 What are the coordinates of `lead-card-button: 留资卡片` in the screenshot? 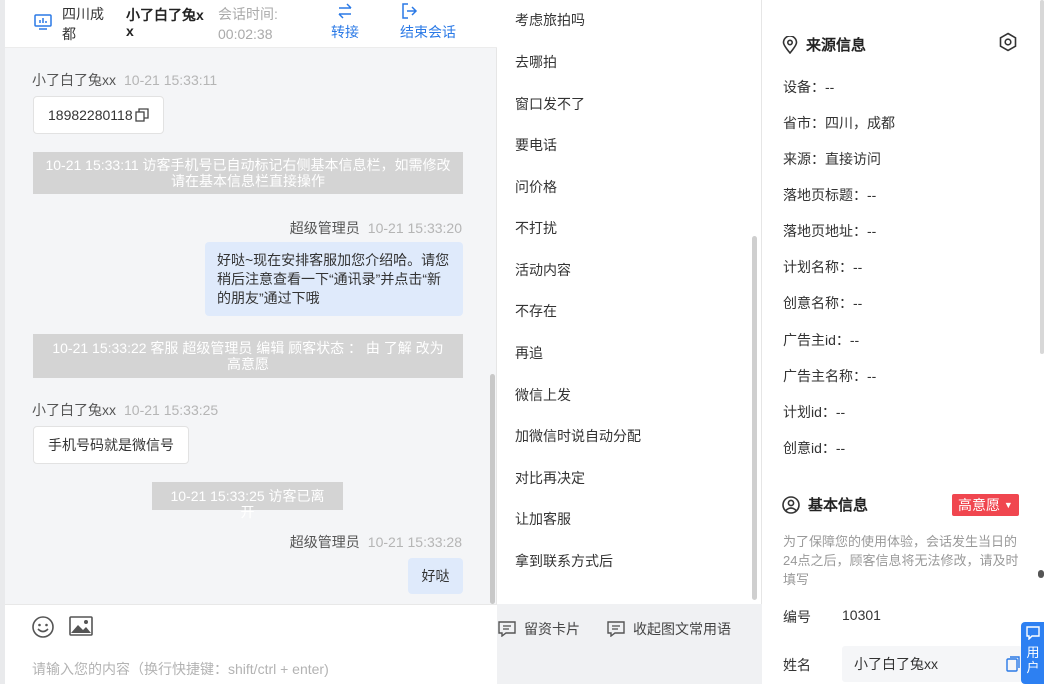 It's located at (539, 629).